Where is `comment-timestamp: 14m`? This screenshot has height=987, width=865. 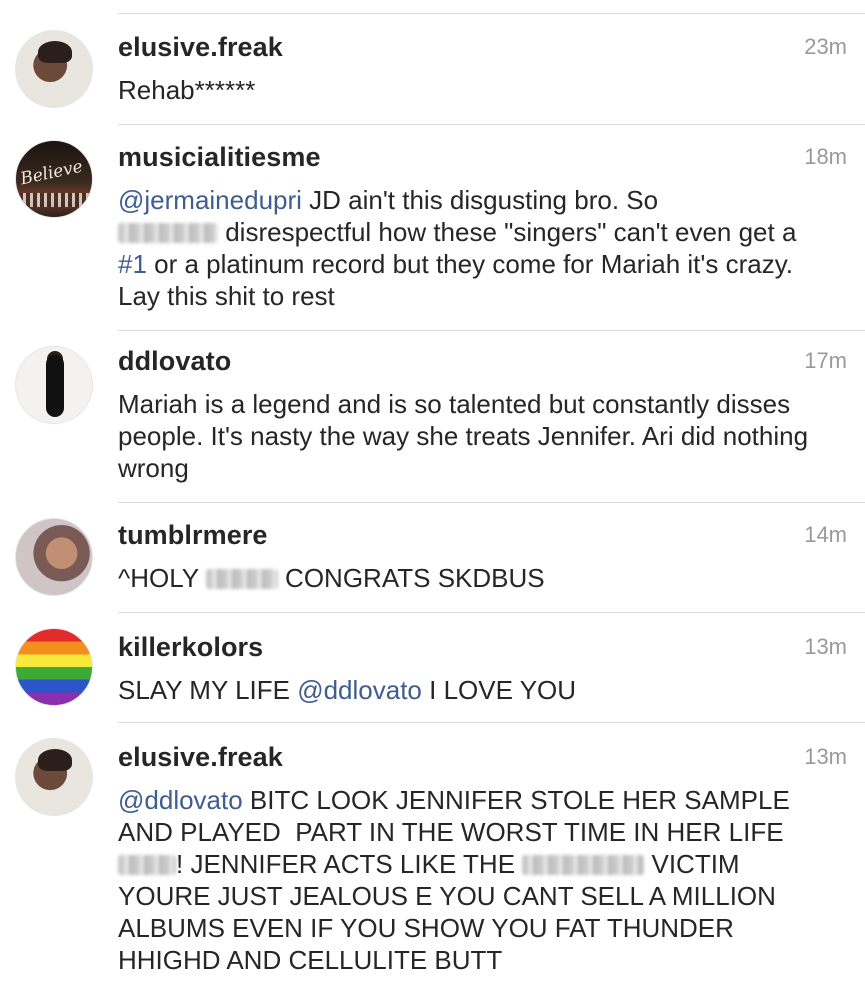 comment-timestamp: 14m is located at coordinates (825, 534).